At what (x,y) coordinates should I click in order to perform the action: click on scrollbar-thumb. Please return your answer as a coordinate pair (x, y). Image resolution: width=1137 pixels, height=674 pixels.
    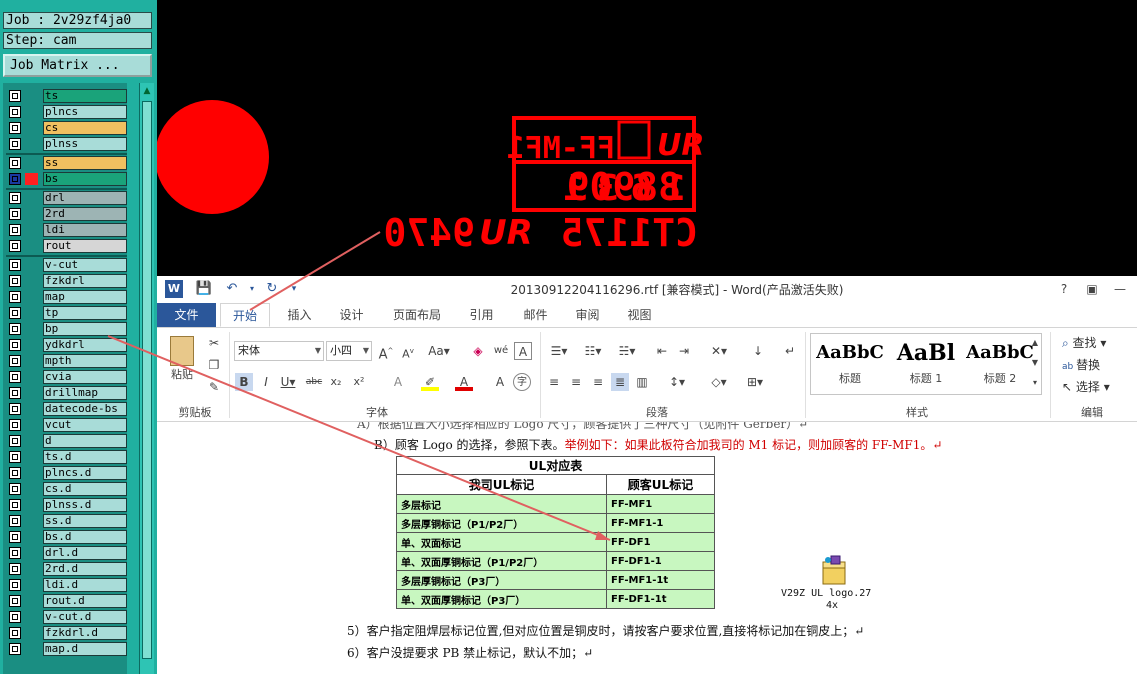
    Looking at the image, I should click on (147, 380).